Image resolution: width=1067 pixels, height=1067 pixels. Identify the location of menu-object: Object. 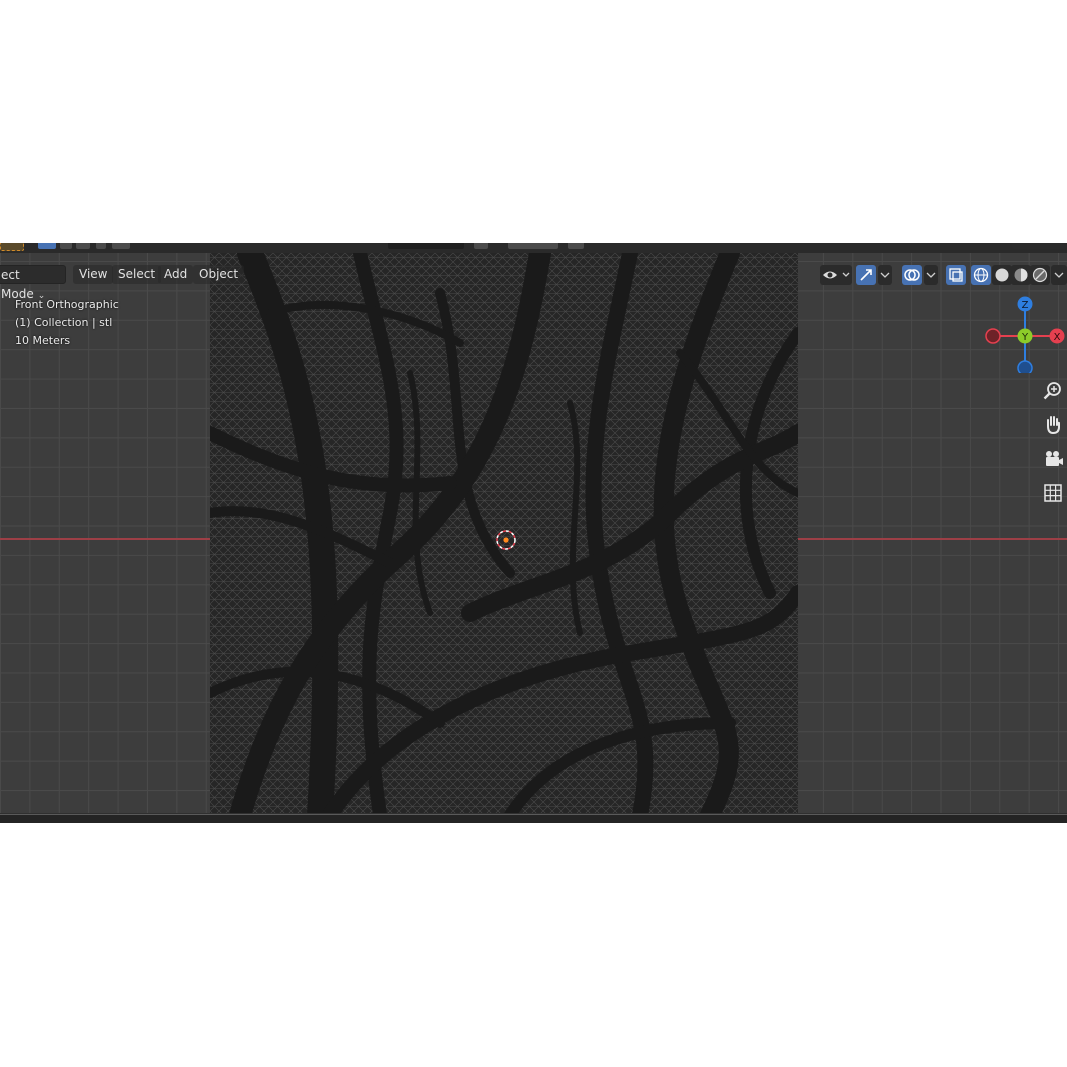
(219, 274).